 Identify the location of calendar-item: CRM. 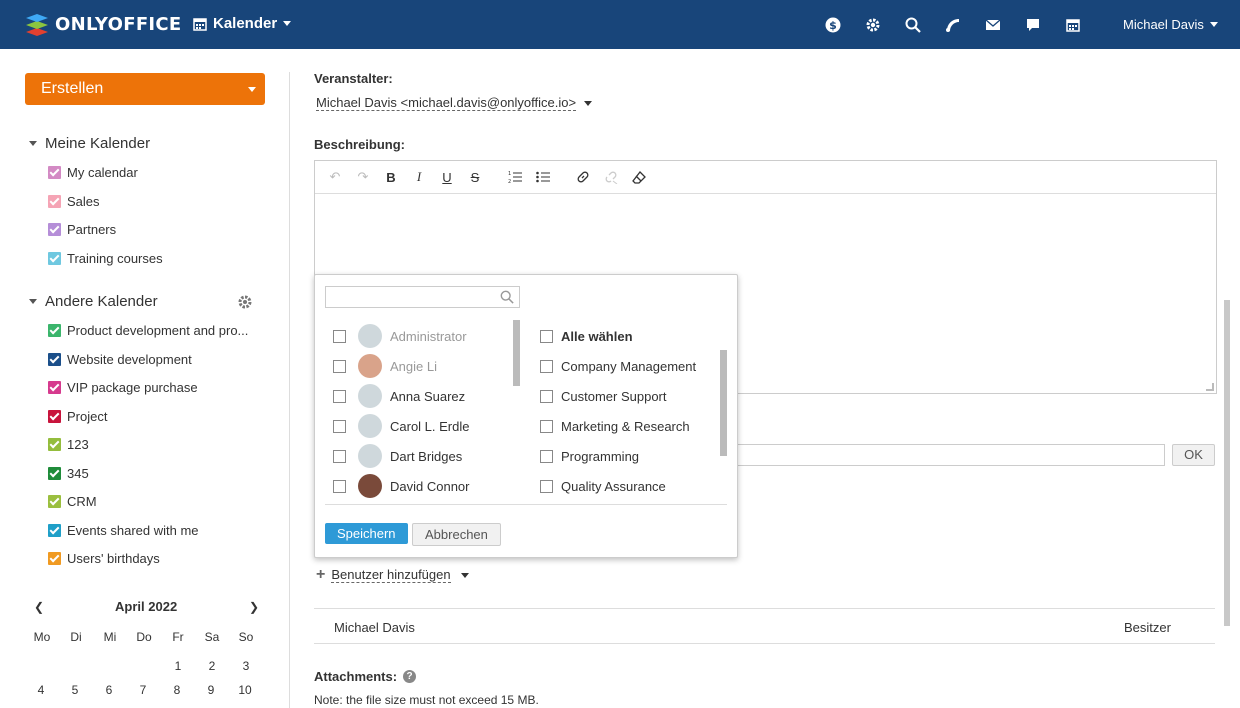
(72, 501).